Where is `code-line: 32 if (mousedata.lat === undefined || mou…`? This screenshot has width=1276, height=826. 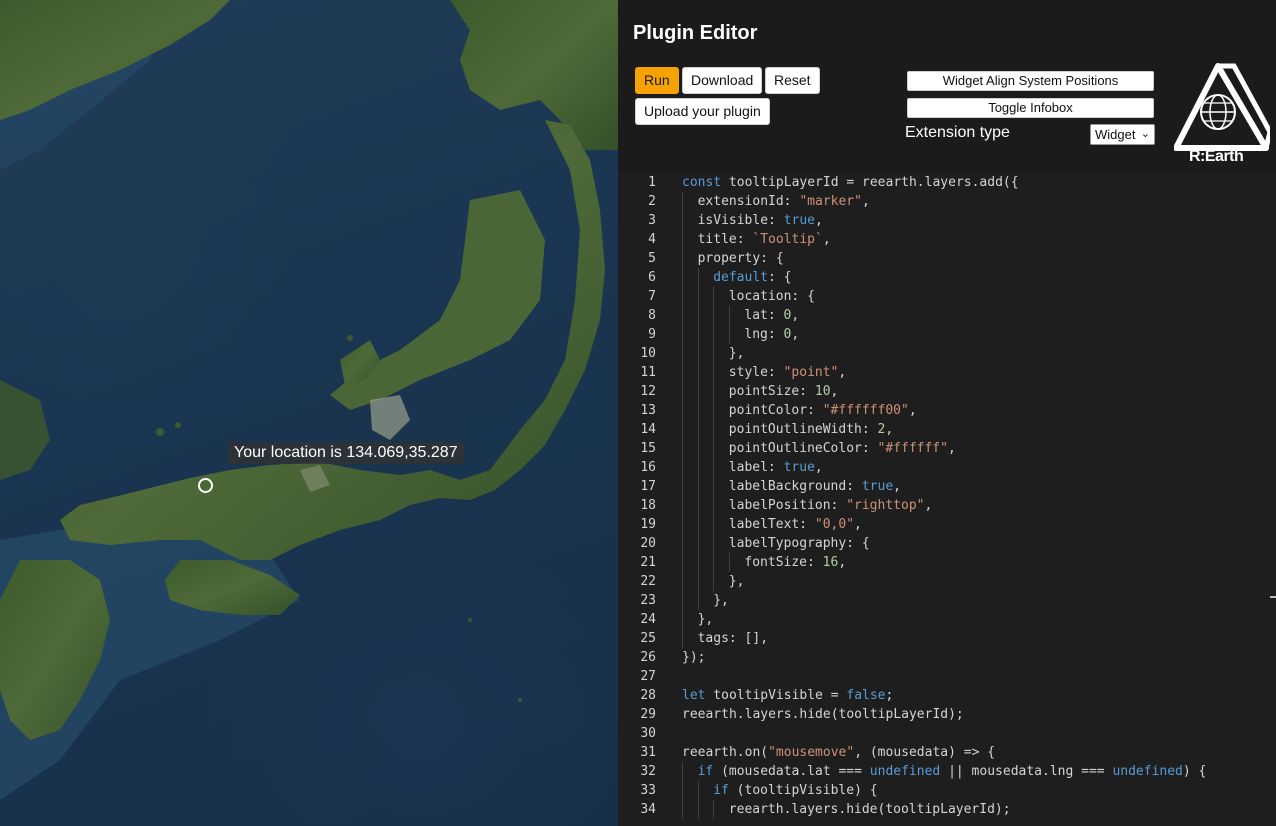 code-line: 32 if (mousedata.lat === undefined || mou… is located at coordinates (947, 771).